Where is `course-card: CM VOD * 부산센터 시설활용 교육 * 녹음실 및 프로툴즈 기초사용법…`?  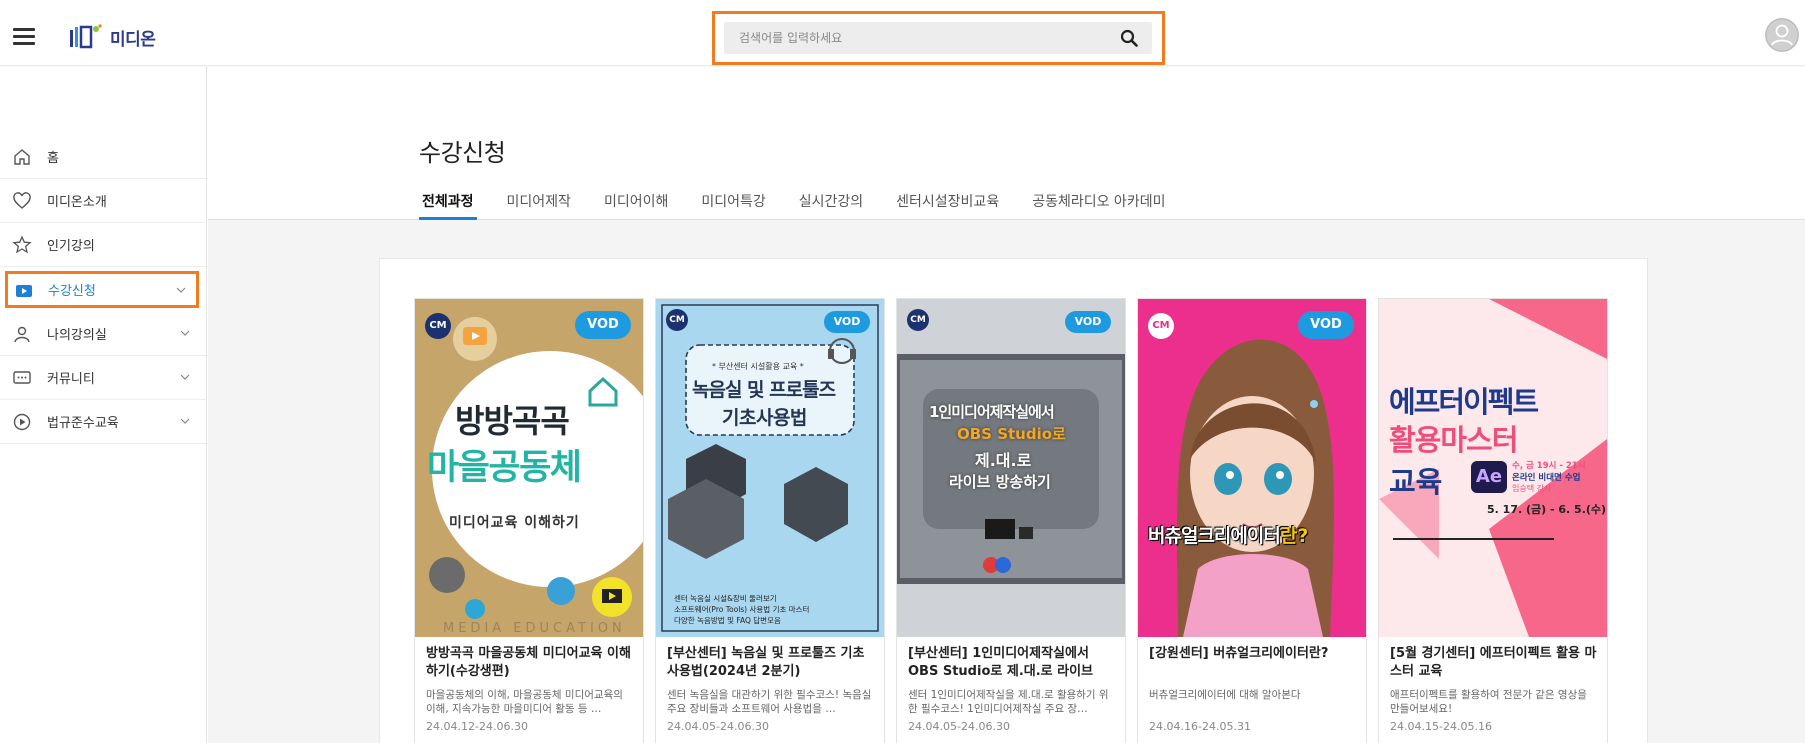
course-card: CM VOD * 부산센터 시설활용 교육 * 녹음실 및 프로툴즈 기초사용법… is located at coordinates (770, 520).